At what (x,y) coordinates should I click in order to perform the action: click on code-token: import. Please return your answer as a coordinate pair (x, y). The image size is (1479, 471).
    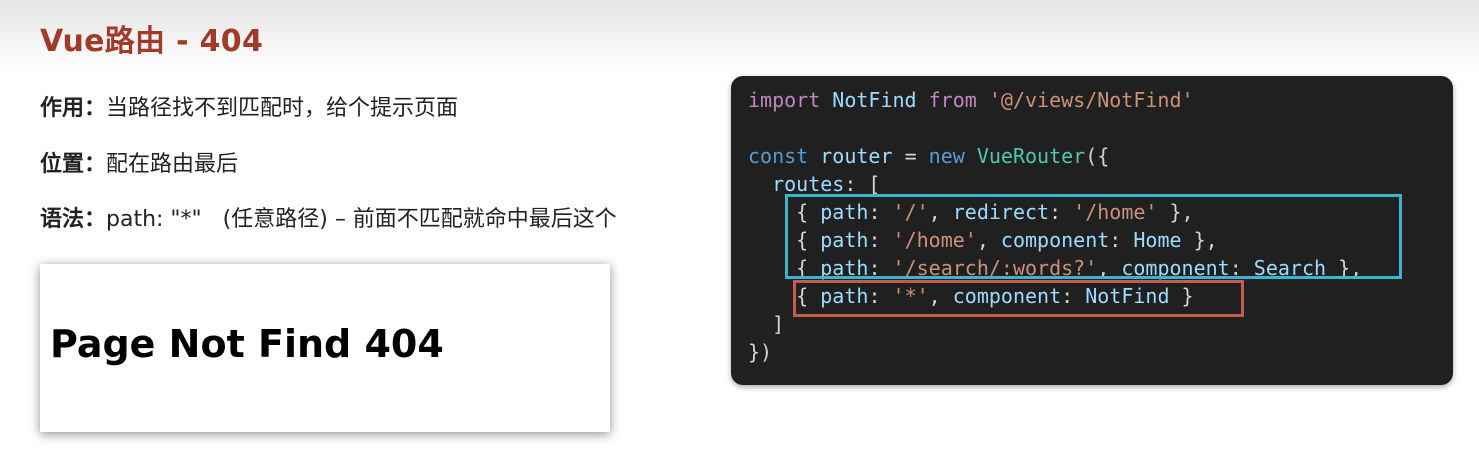
    Looking at the image, I should click on (784, 100).